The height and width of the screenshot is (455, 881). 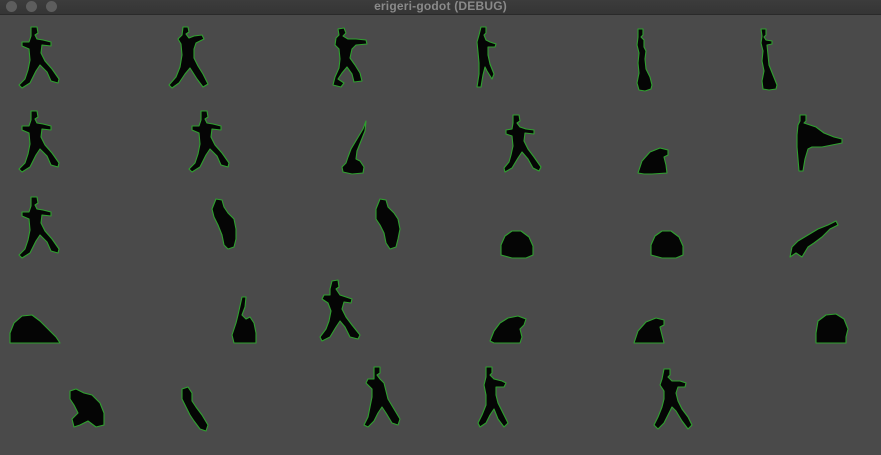 I want to click on window-title: erigeri-godot (DEBUG), so click(x=440, y=6).